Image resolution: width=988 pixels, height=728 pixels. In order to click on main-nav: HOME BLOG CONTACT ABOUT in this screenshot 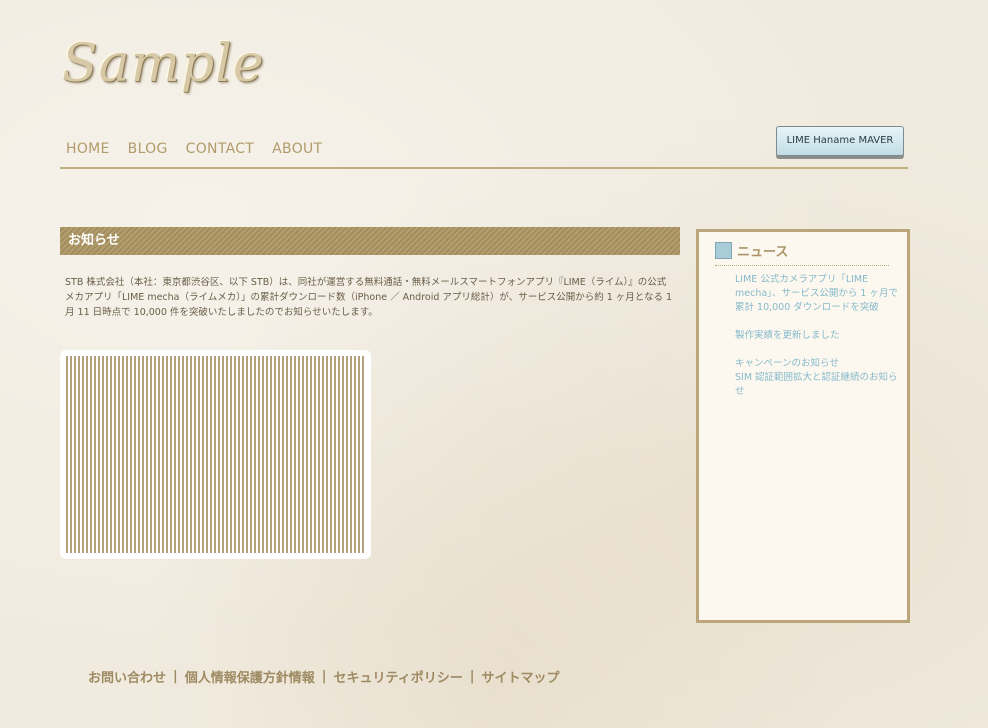, I will do `click(194, 149)`.